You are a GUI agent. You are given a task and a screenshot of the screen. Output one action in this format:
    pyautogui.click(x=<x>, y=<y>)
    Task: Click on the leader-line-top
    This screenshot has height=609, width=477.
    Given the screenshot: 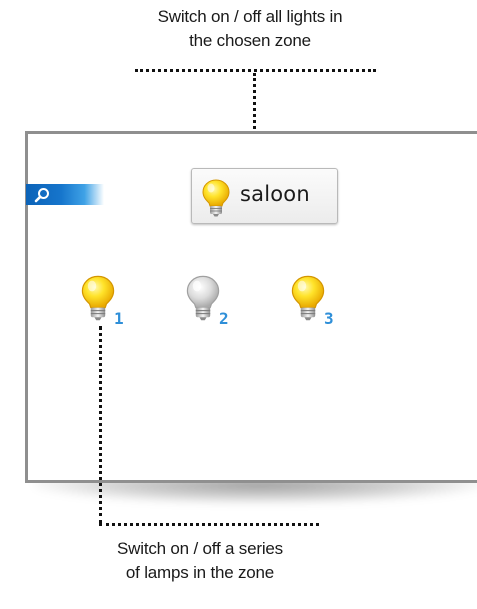 What is the action you would take?
    pyautogui.click(x=255, y=70)
    